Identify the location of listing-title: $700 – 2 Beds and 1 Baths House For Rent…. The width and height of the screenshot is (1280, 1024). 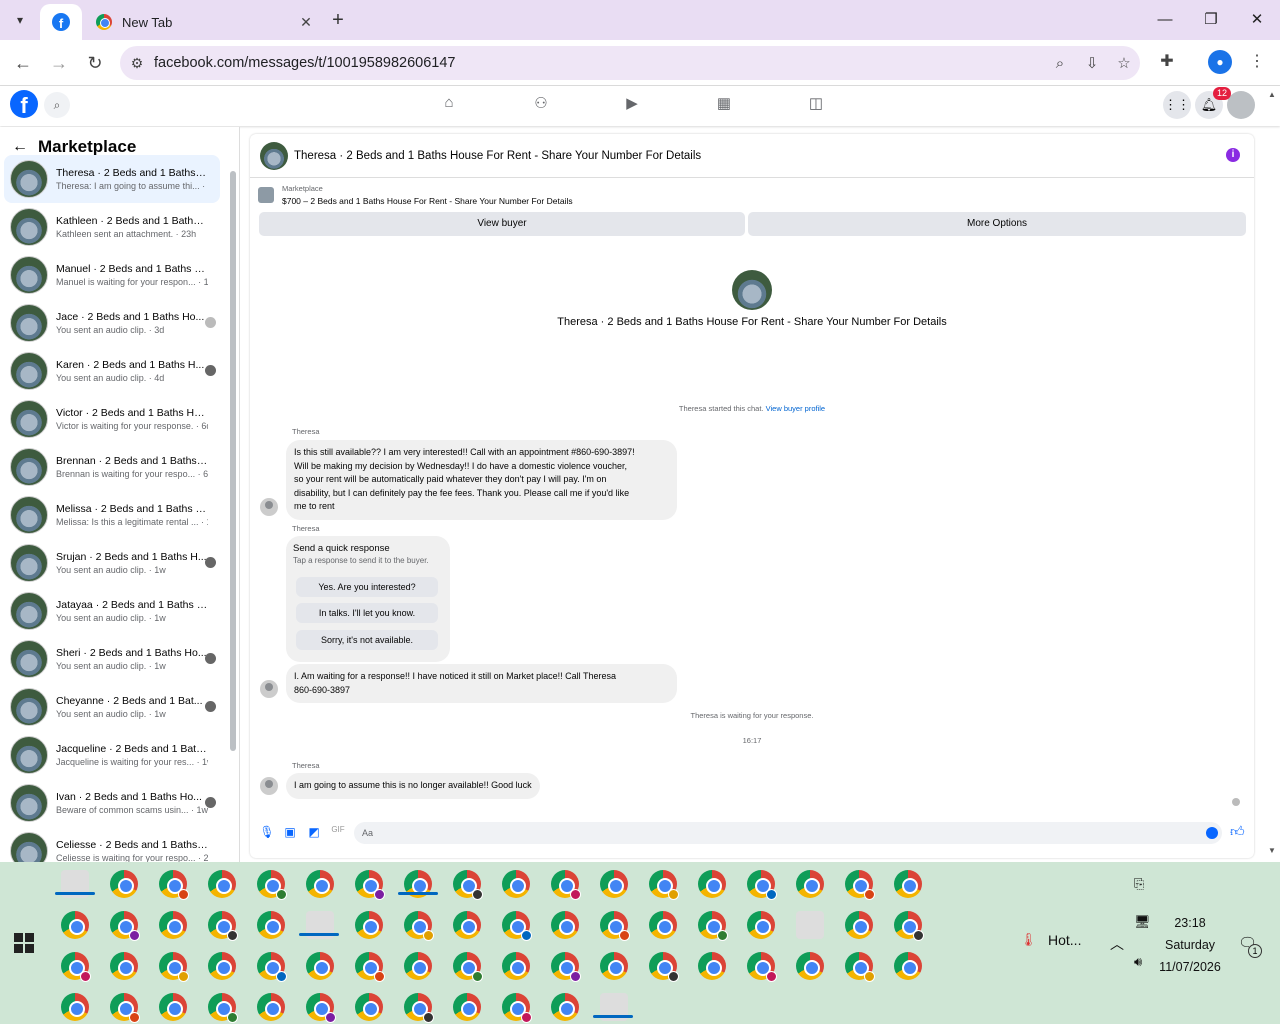
(427, 201).